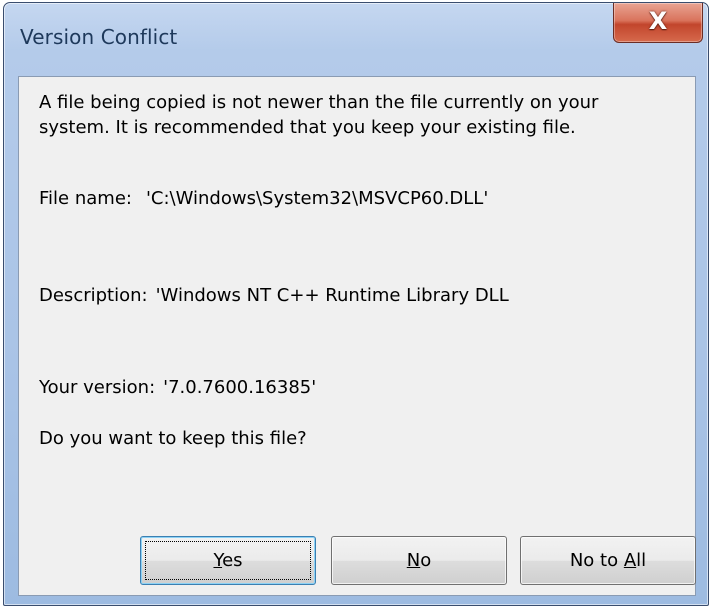 The height and width of the screenshot is (611, 714). What do you see at coordinates (426, 560) in the screenshot?
I see `no-label-rest: o` at bounding box center [426, 560].